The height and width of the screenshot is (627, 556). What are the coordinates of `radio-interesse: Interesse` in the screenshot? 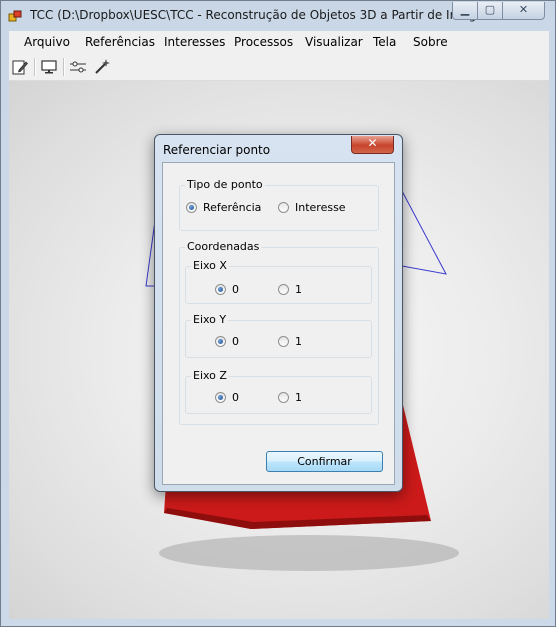 It's located at (312, 207).